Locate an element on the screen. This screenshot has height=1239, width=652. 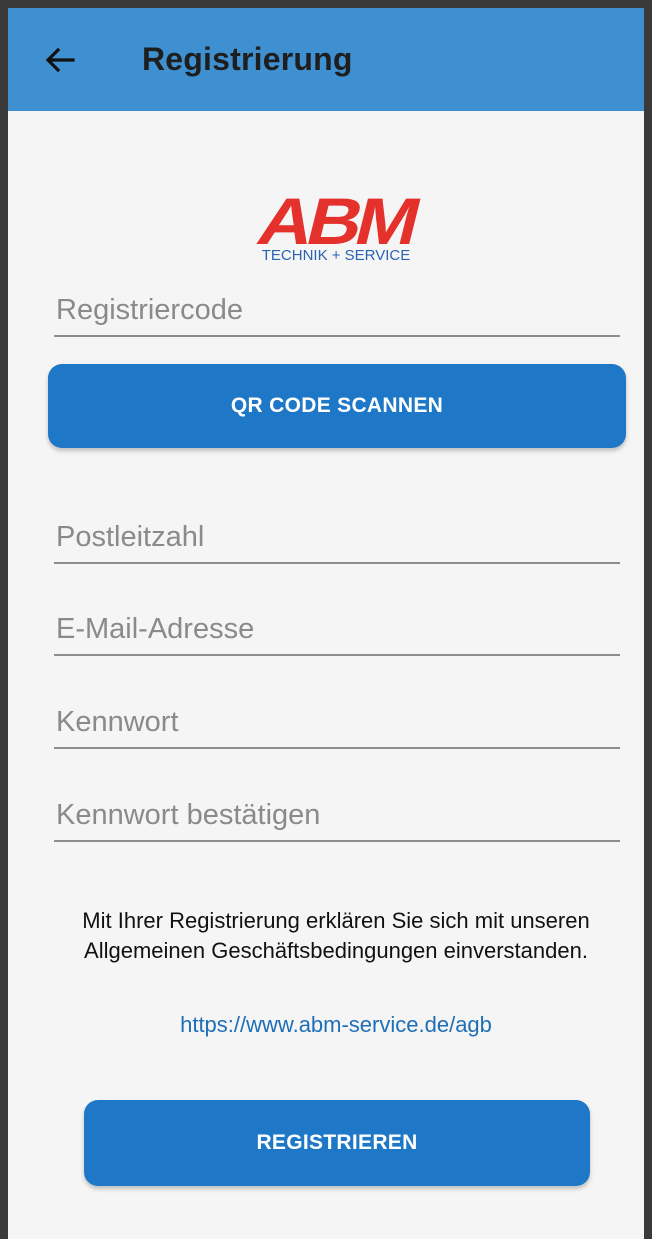
abm-logo: ABM TECHNIK + SERVICE is located at coordinates (336, 224).